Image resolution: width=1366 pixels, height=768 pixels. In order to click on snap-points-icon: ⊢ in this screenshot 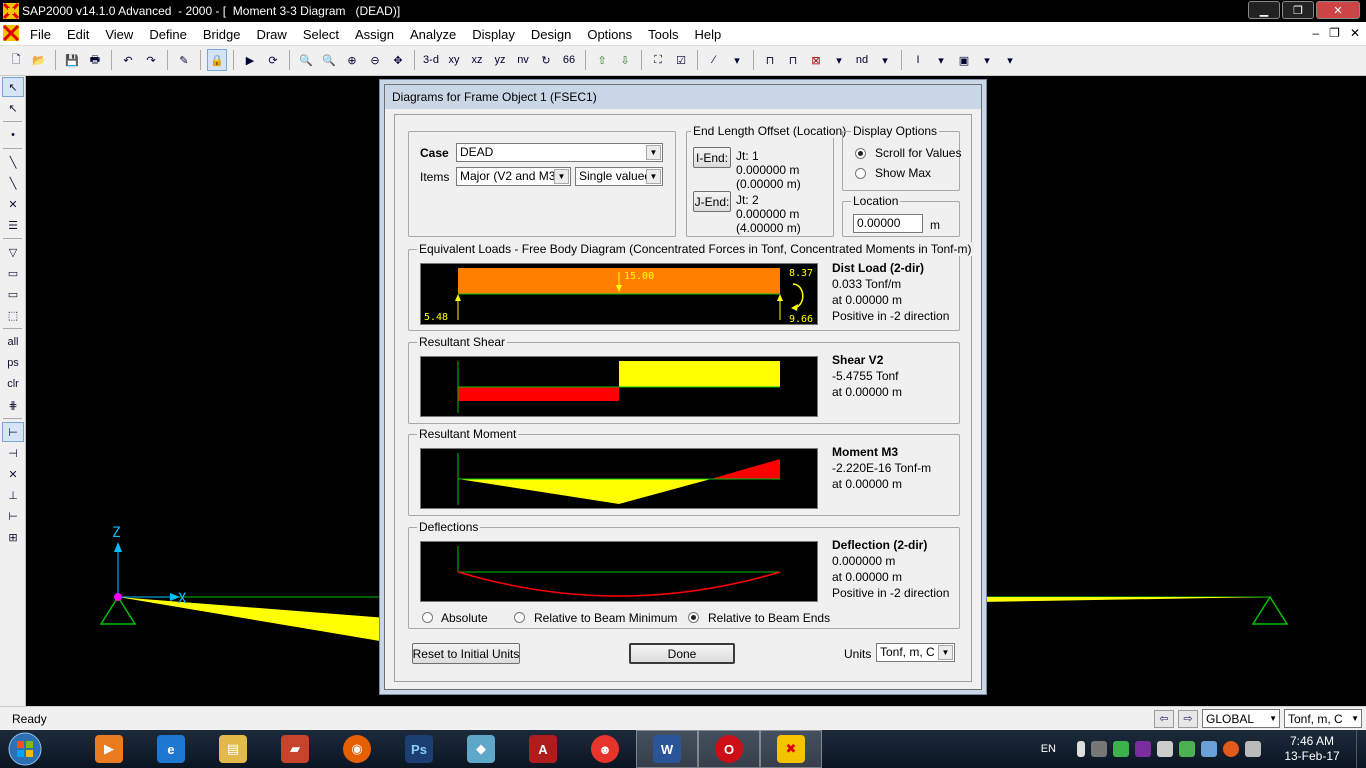, I will do `click(13, 432)`.